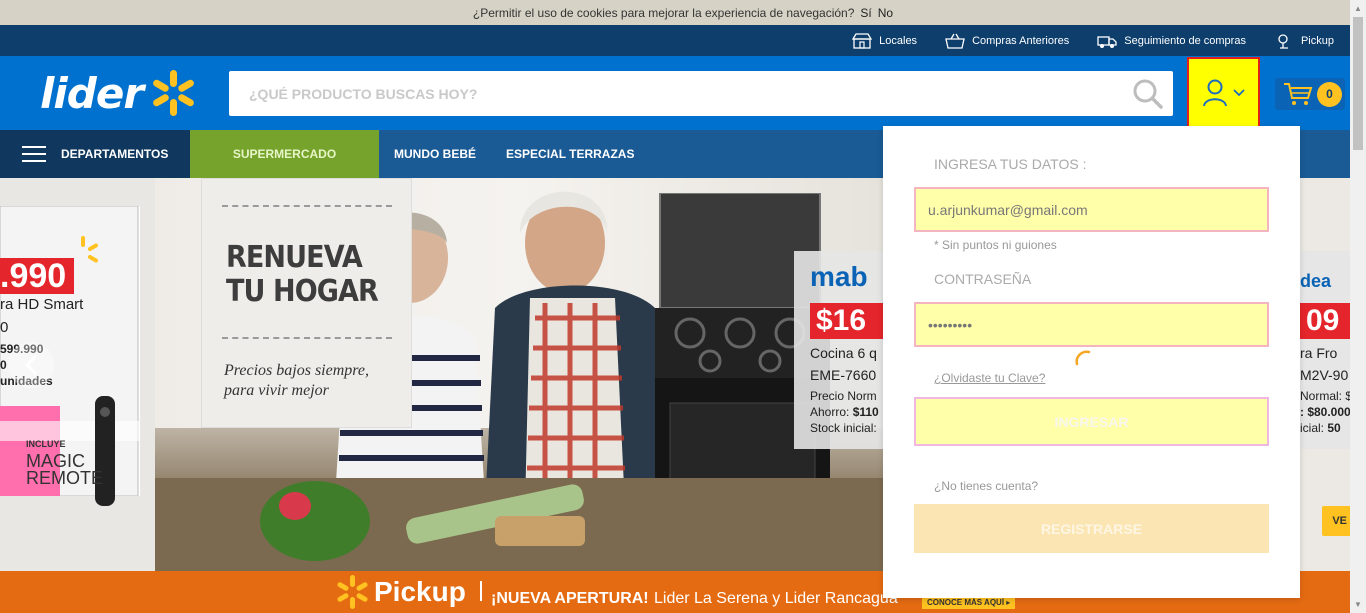 The image size is (1366, 613). I want to click on nav-item-mundo-bebe: MUNDO BEBÉ, so click(435, 154).